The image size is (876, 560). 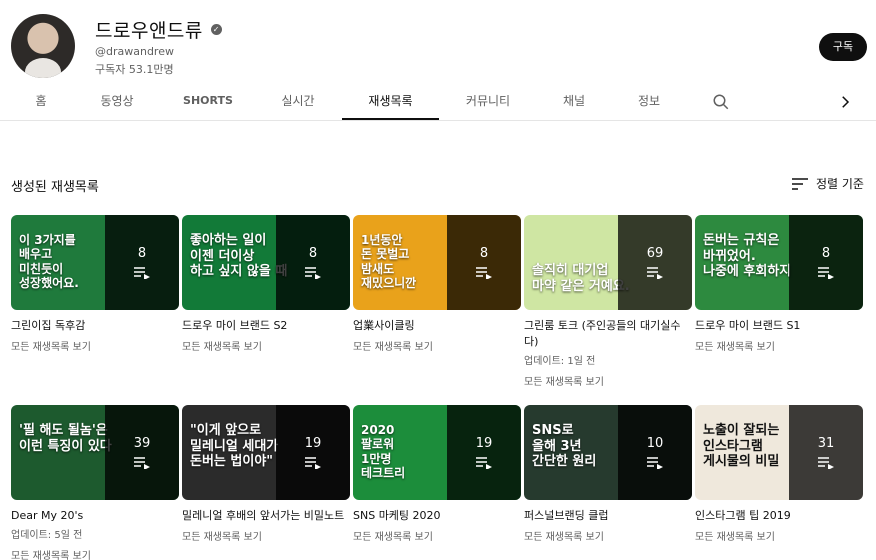 What do you see at coordinates (266, 326) in the screenshot?
I see `playlist-title: 드로우 마이 브랜드 S2` at bounding box center [266, 326].